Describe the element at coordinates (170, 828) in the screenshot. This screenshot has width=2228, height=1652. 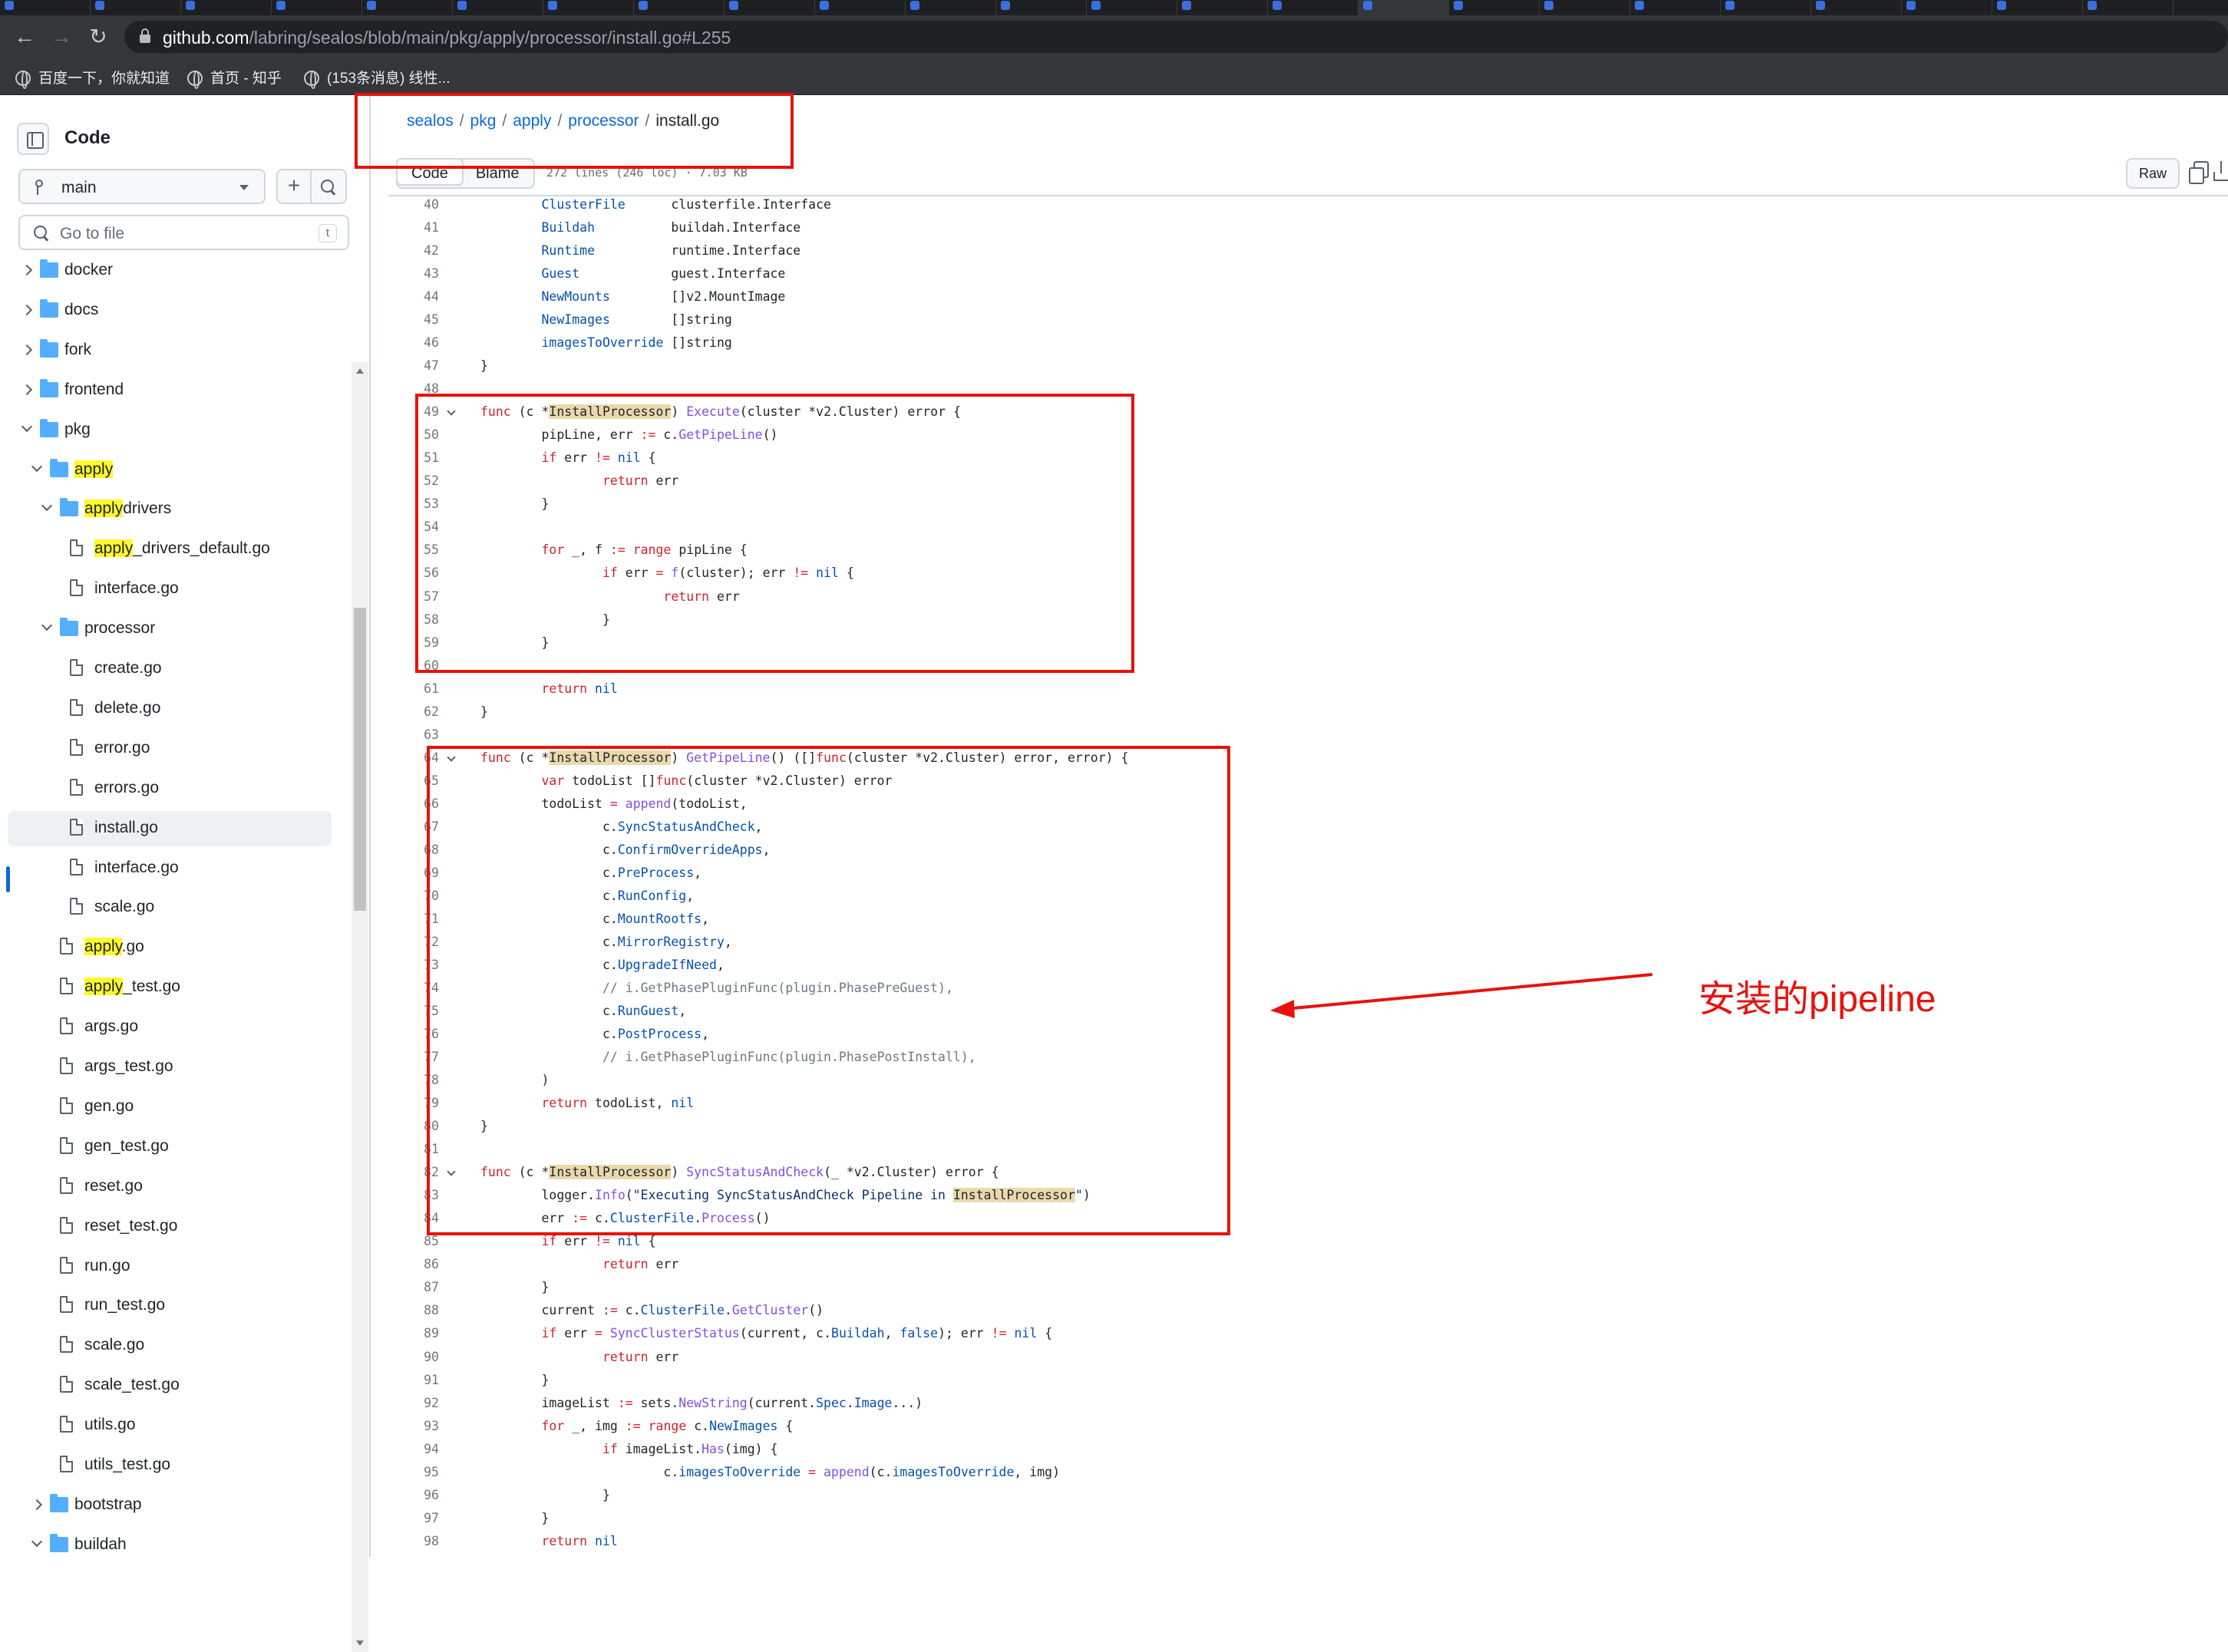
I see `tree-file-item: install.go` at that location.